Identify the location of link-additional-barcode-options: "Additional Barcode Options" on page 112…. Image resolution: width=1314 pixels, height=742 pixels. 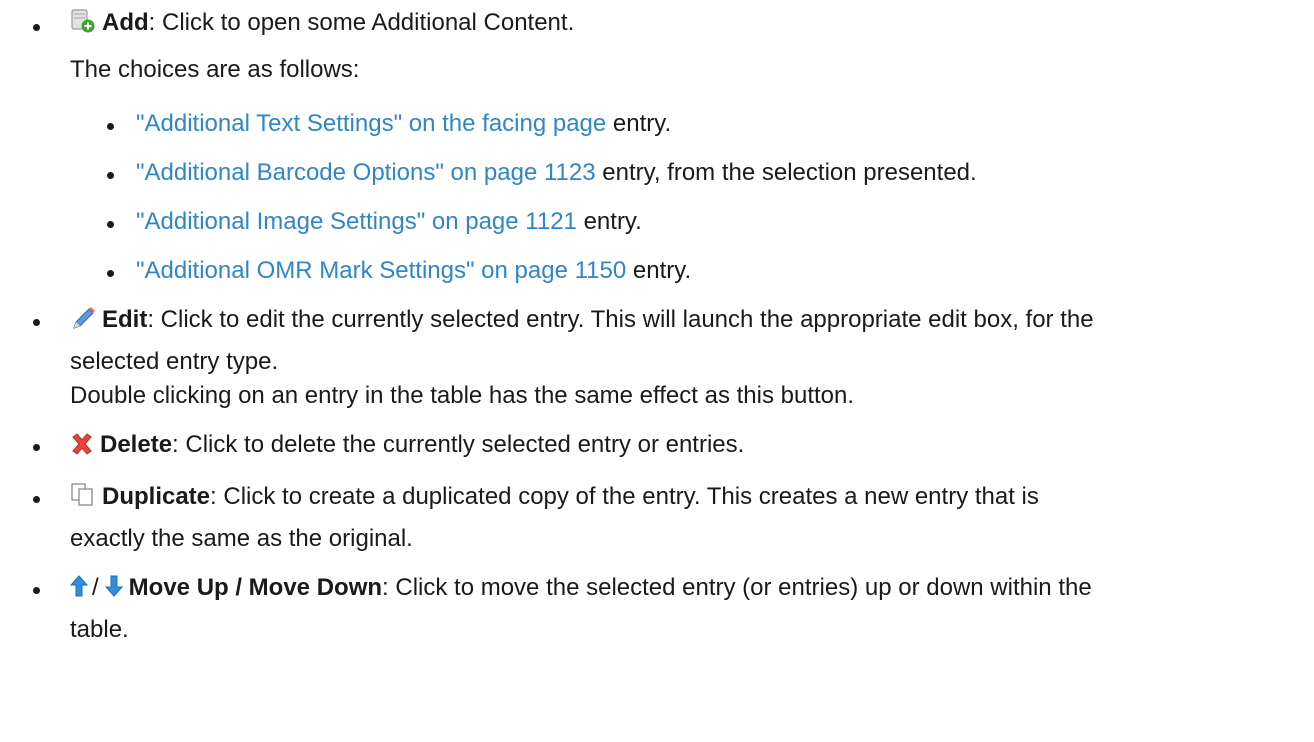
(366, 172).